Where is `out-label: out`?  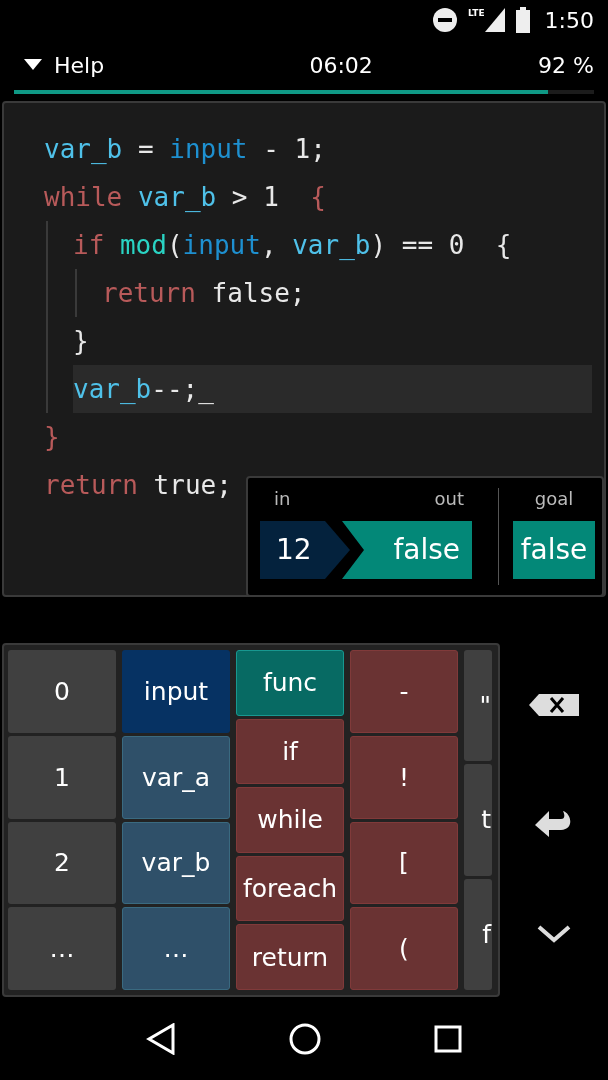 out-label: out is located at coordinates (449, 498).